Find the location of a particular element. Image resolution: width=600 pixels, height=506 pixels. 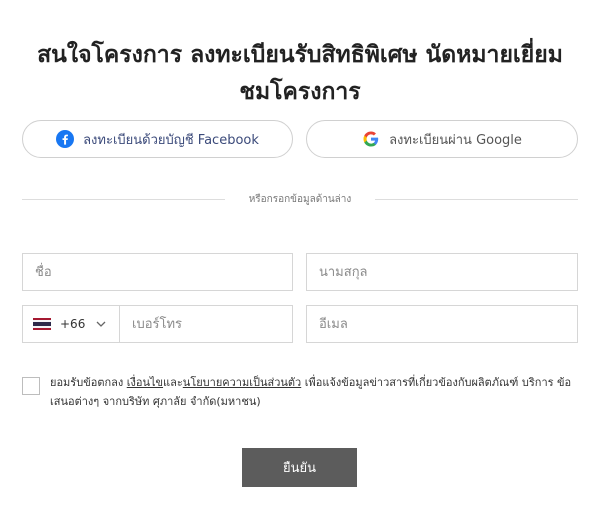

google-register-button: ลงทะเบียนผ่าน Google is located at coordinates (442, 139).